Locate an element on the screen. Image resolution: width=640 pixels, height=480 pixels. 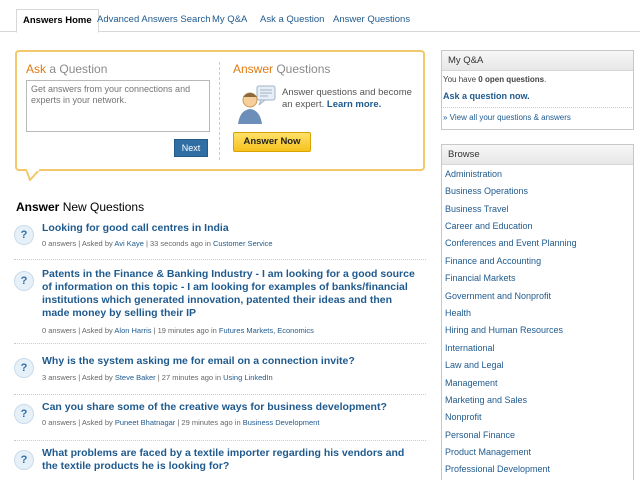
browse-item: Nonprofit is located at coordinates (463, 417).